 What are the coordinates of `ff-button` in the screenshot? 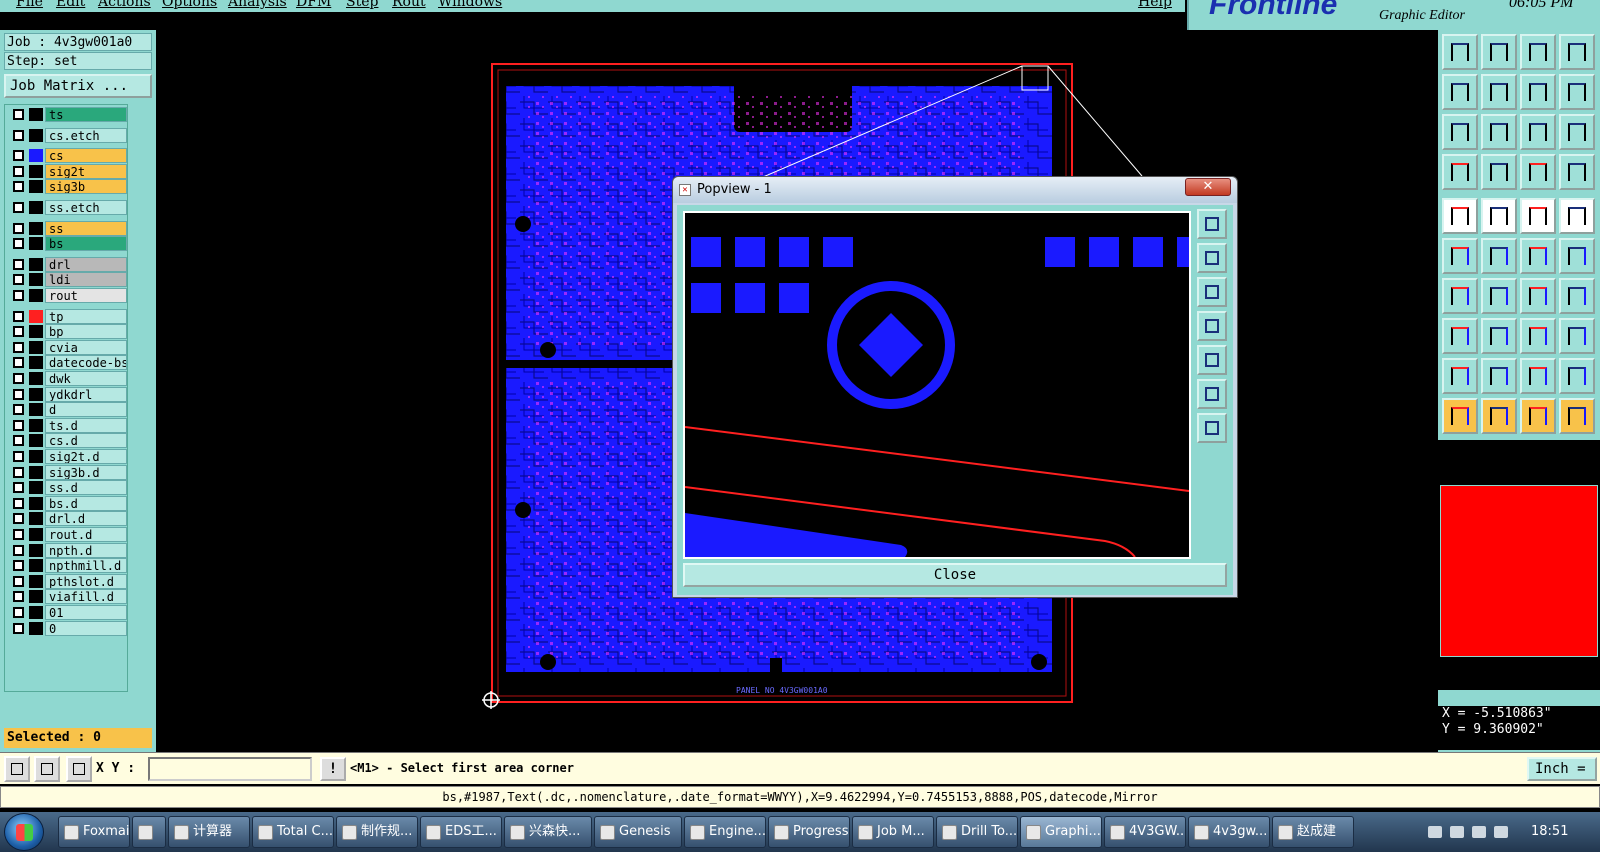 It's located at (1577, 296).